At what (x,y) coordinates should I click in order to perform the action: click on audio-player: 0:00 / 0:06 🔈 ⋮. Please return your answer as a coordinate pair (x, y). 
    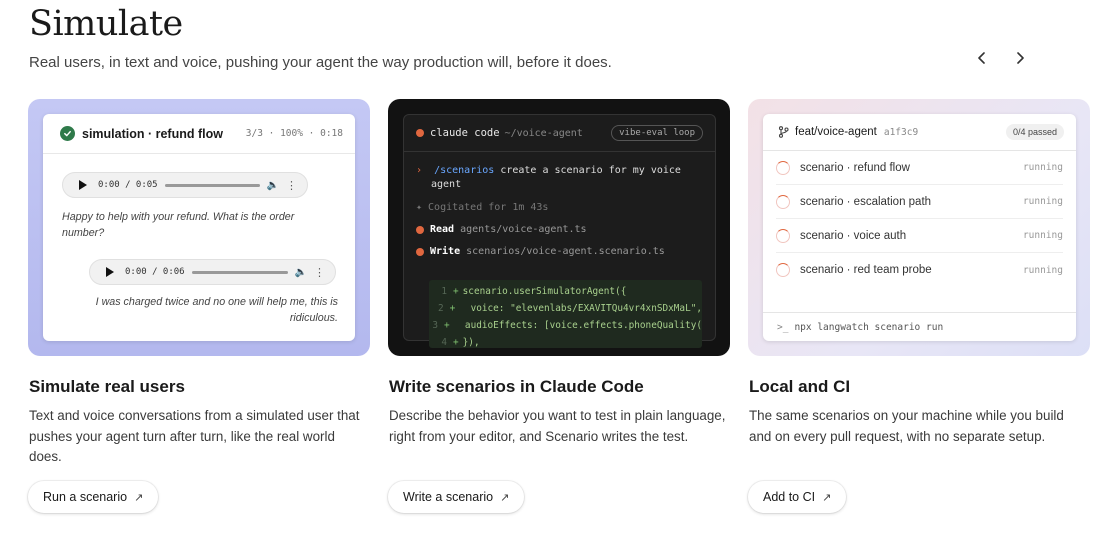
    Looking at the image, I should click on (212, 272).